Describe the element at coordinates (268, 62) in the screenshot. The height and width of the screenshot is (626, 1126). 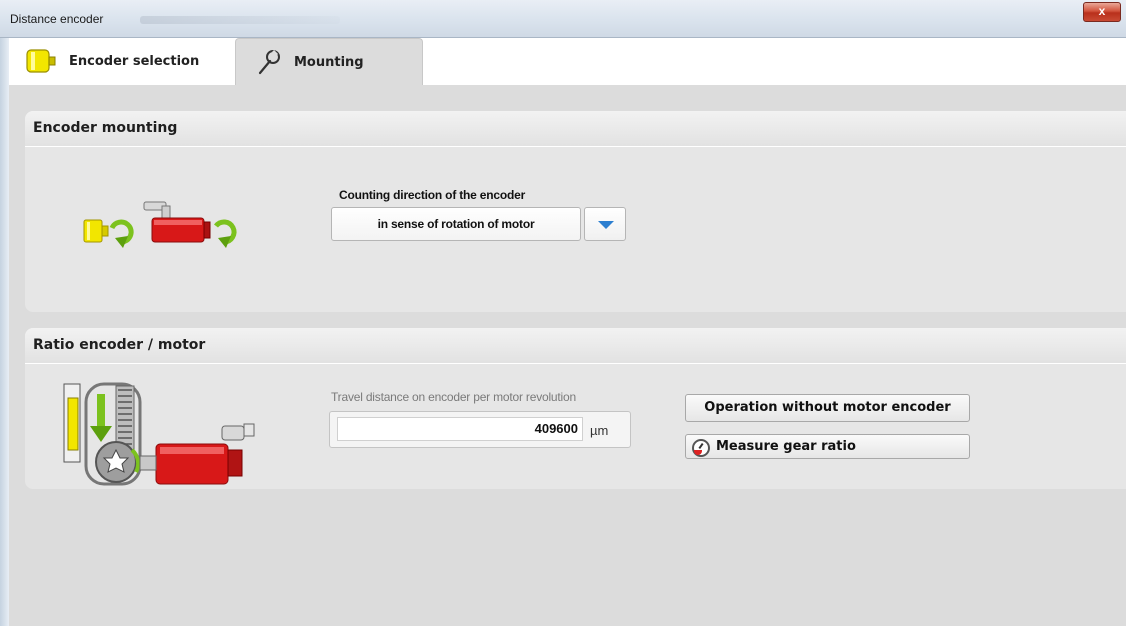
I see `wrench-icon` at that location.